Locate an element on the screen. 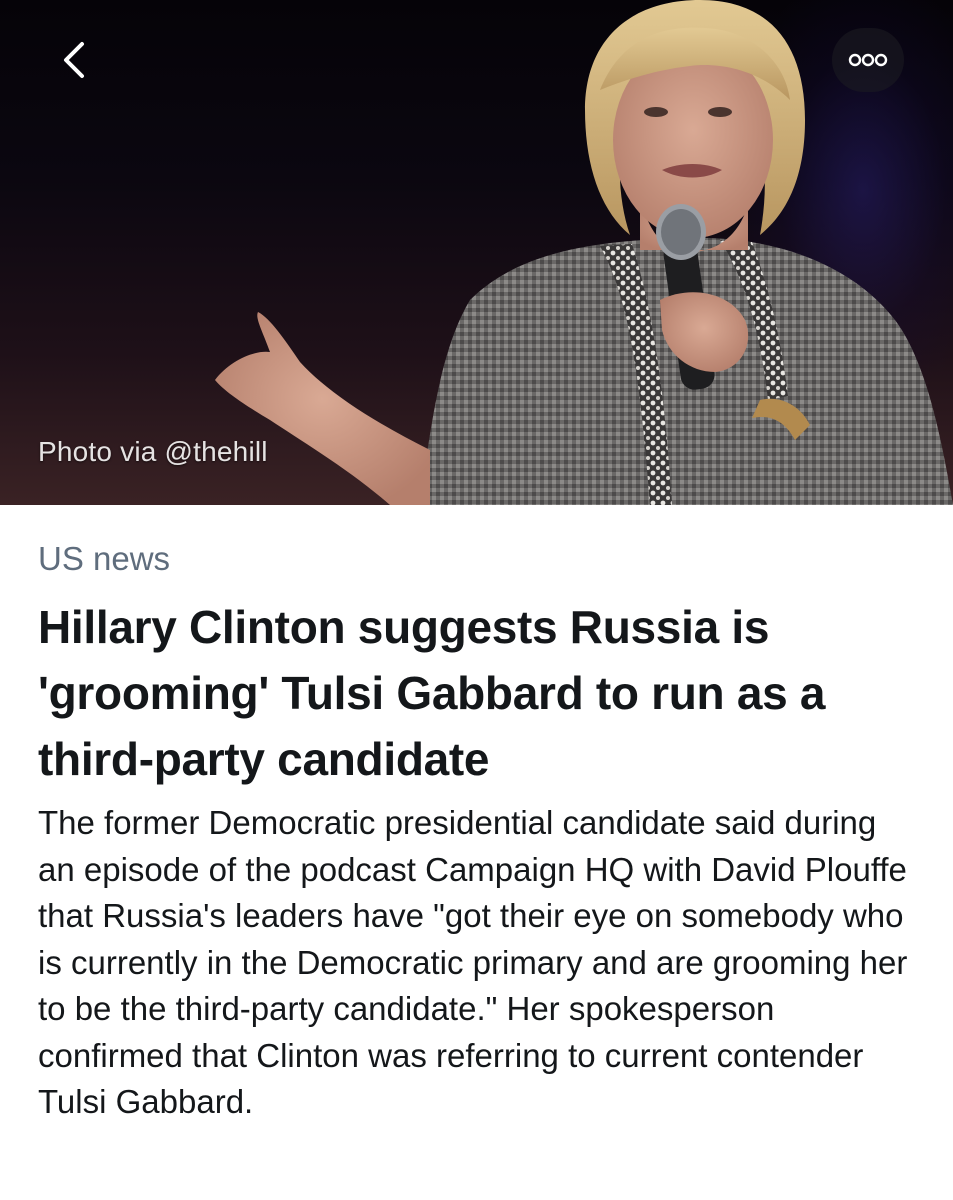 This screenshot has height=1200, width=953. article-category: US news is located at coordinates (478, 559).